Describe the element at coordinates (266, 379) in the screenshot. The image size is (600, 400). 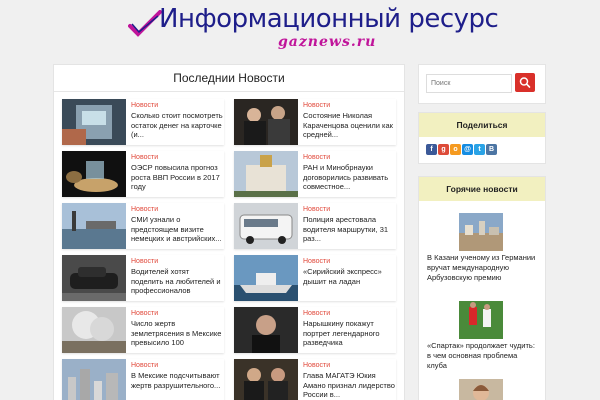
I see `officials-photo` at that location.